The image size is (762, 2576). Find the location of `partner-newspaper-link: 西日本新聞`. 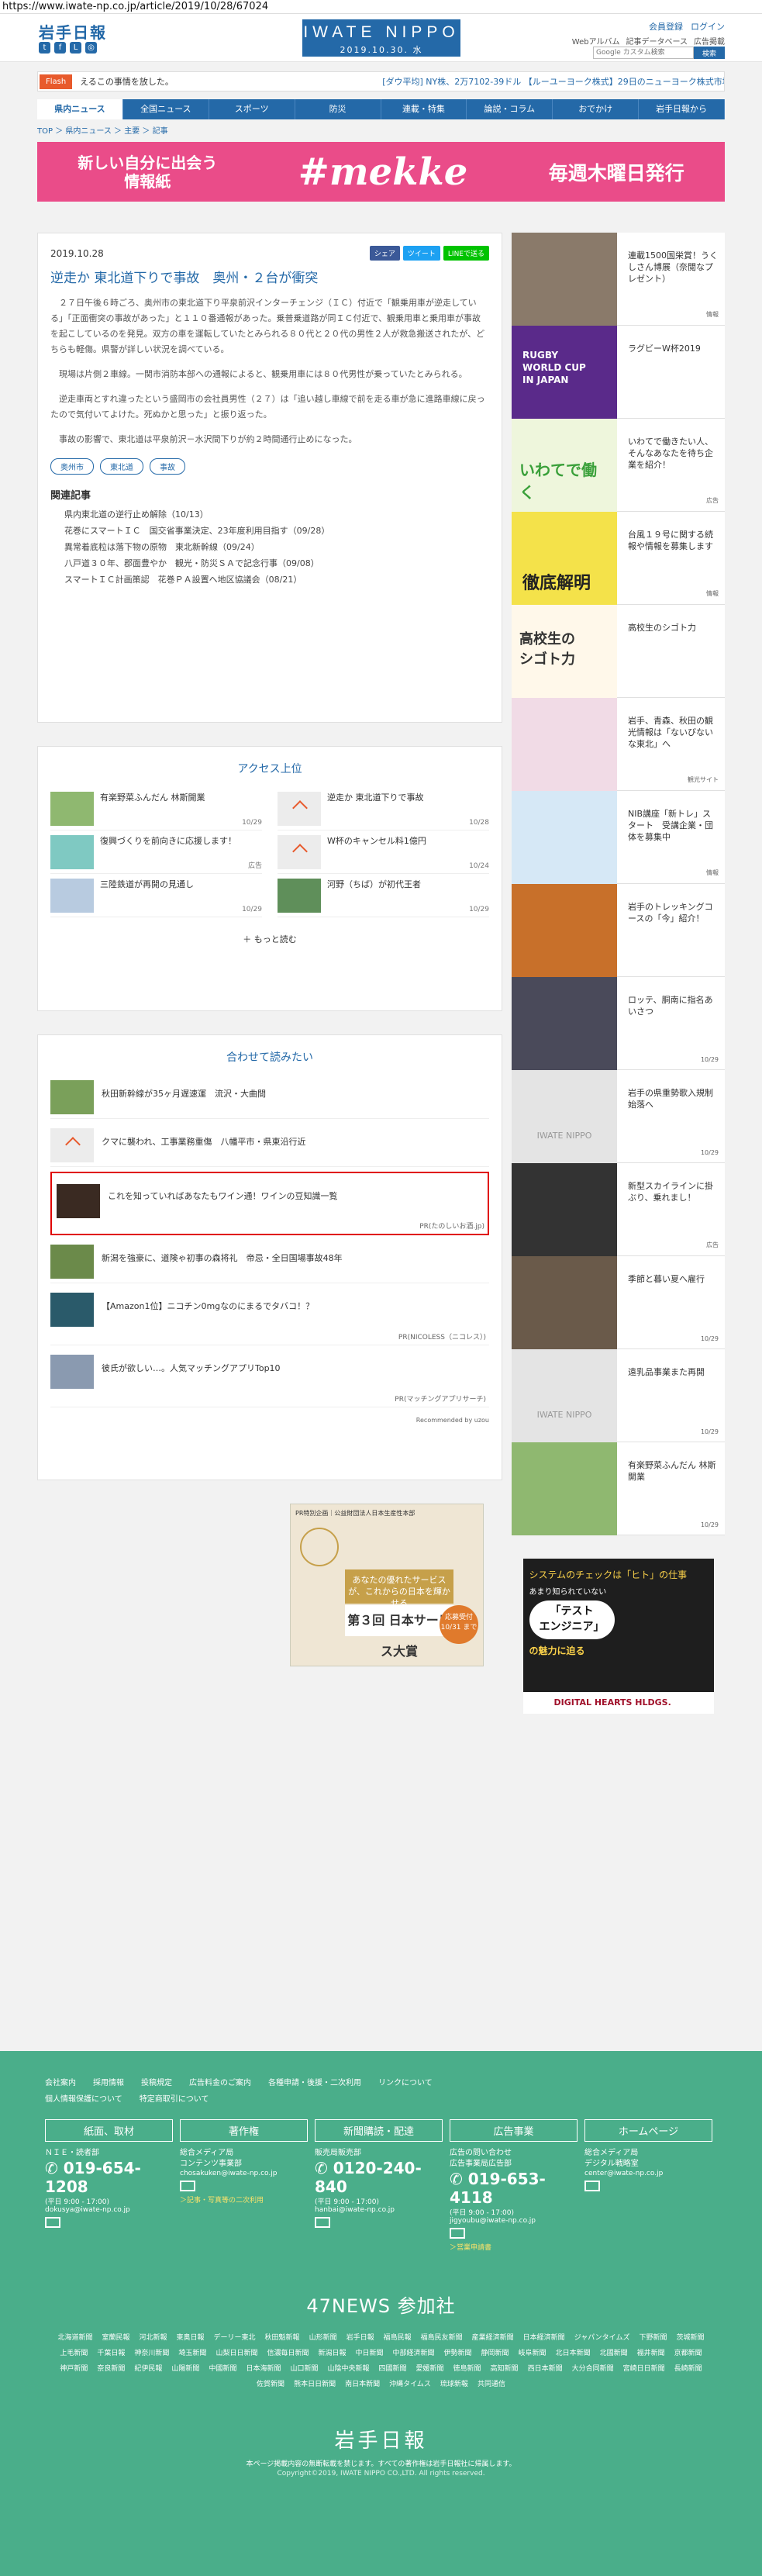

partner-newspaper-link: 西日本新聞 is located at coordinates (545, 2369).